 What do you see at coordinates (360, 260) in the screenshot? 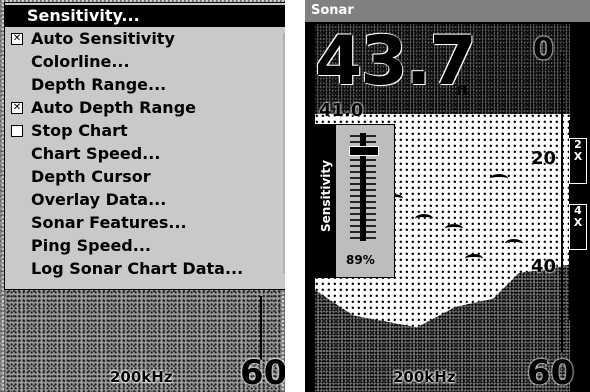
I see `sensitivity-value: 89%` at bounding box center [360, 260].